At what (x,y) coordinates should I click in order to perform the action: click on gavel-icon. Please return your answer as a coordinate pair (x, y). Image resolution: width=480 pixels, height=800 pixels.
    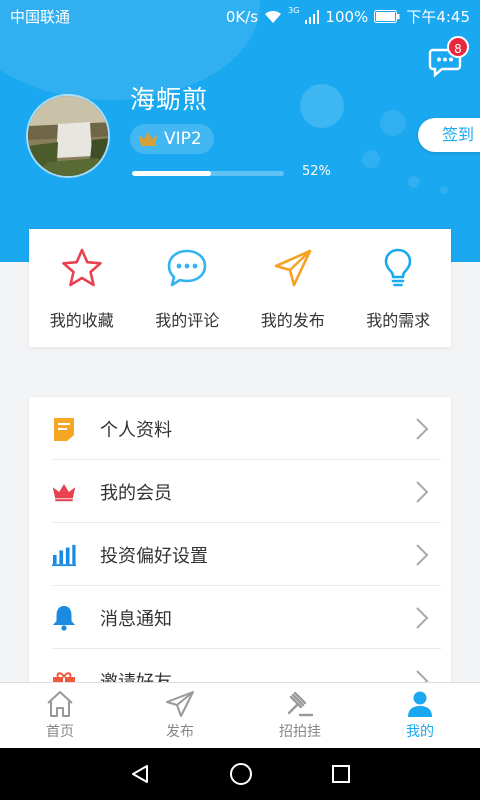
    Looking at the image, I should click on (300, 704).